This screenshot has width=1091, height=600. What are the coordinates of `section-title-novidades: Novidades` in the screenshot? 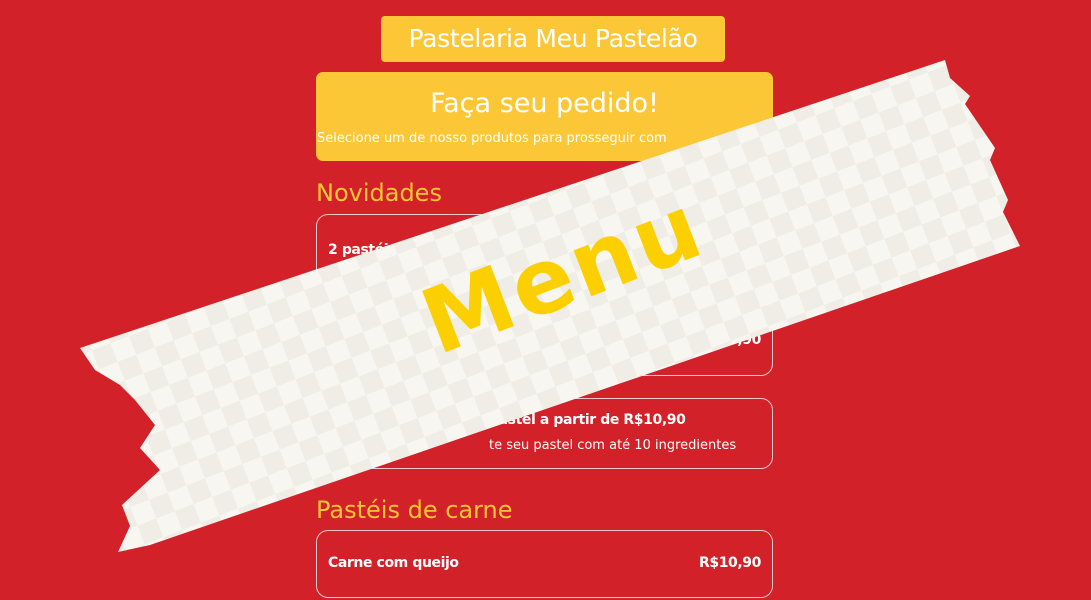 It's located at (379, 193).